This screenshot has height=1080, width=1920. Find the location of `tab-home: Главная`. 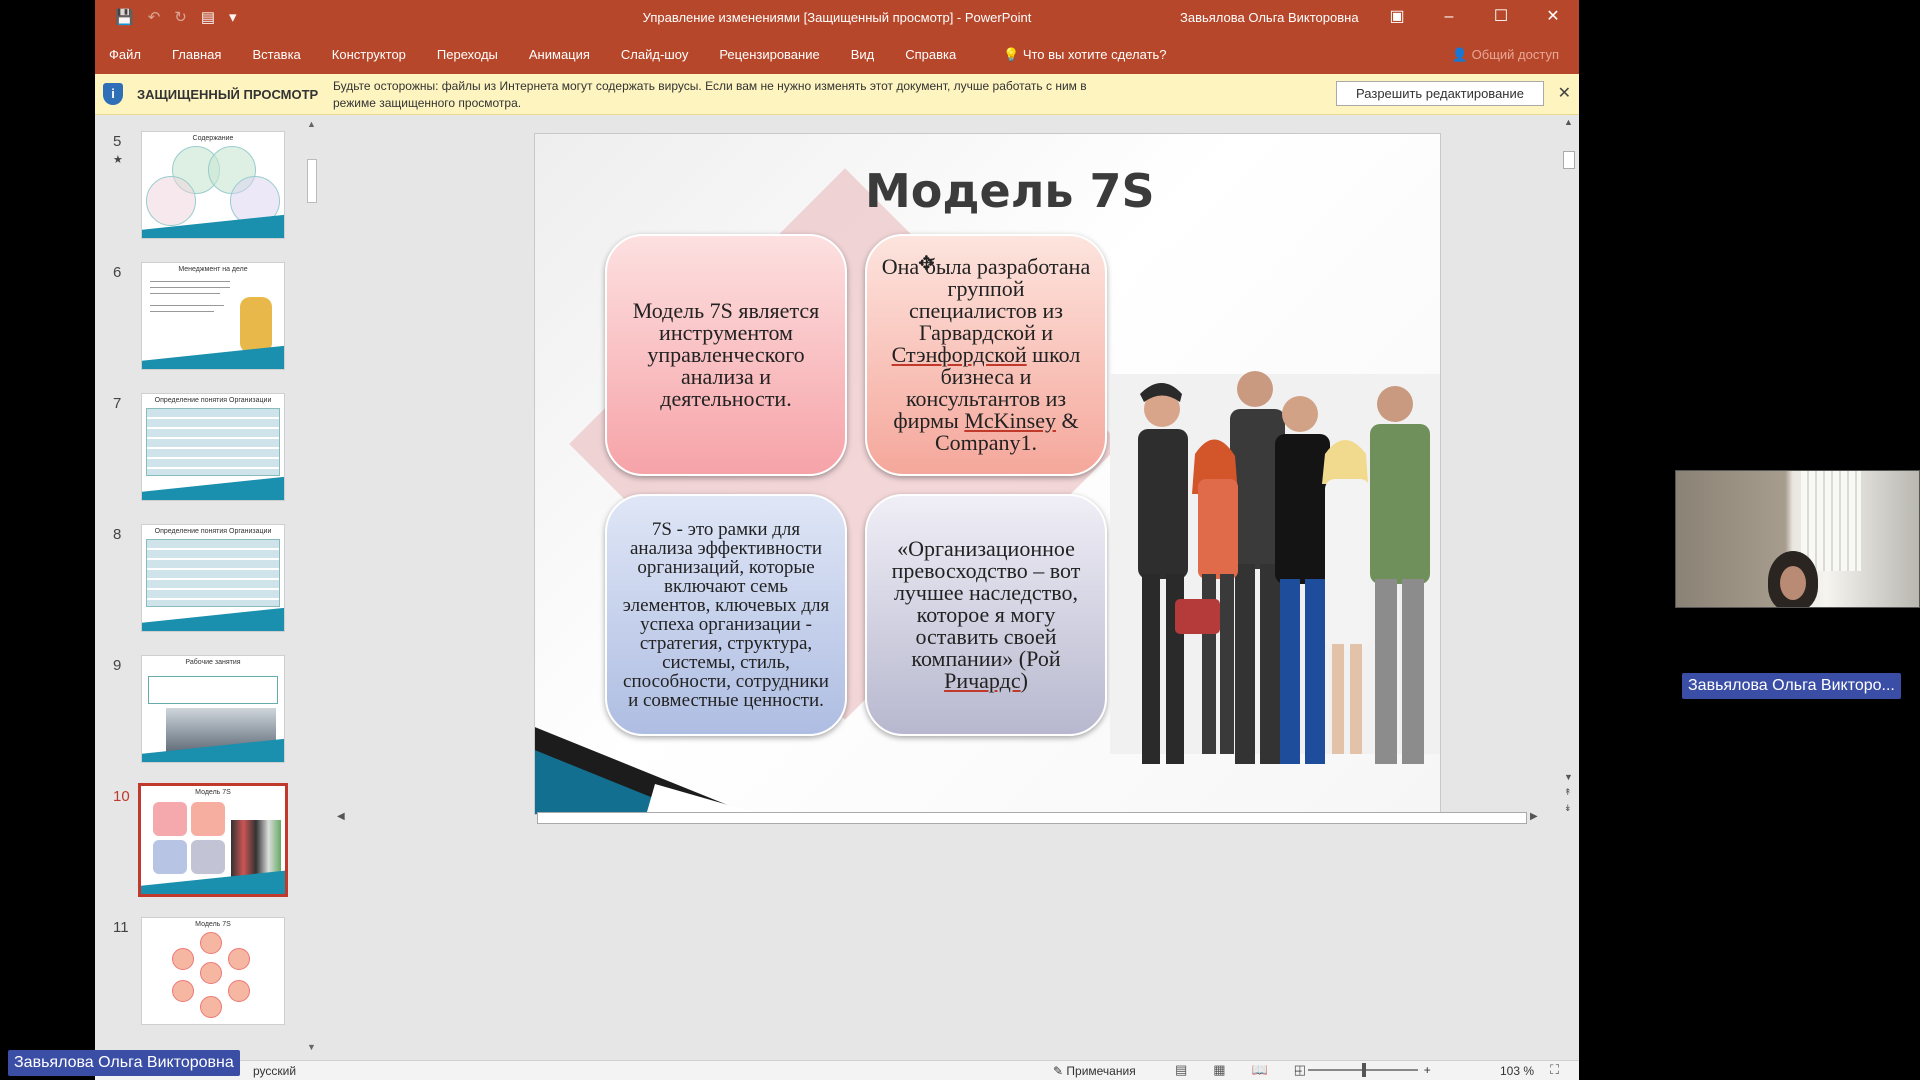

tab-home: Главная is located at coordinates (196, 54).